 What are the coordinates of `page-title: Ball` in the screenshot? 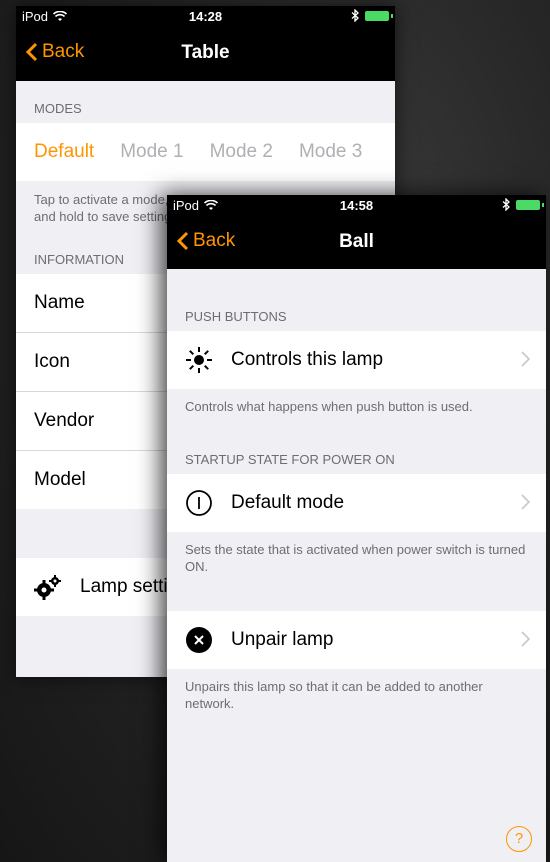 It's located at (356, 241).